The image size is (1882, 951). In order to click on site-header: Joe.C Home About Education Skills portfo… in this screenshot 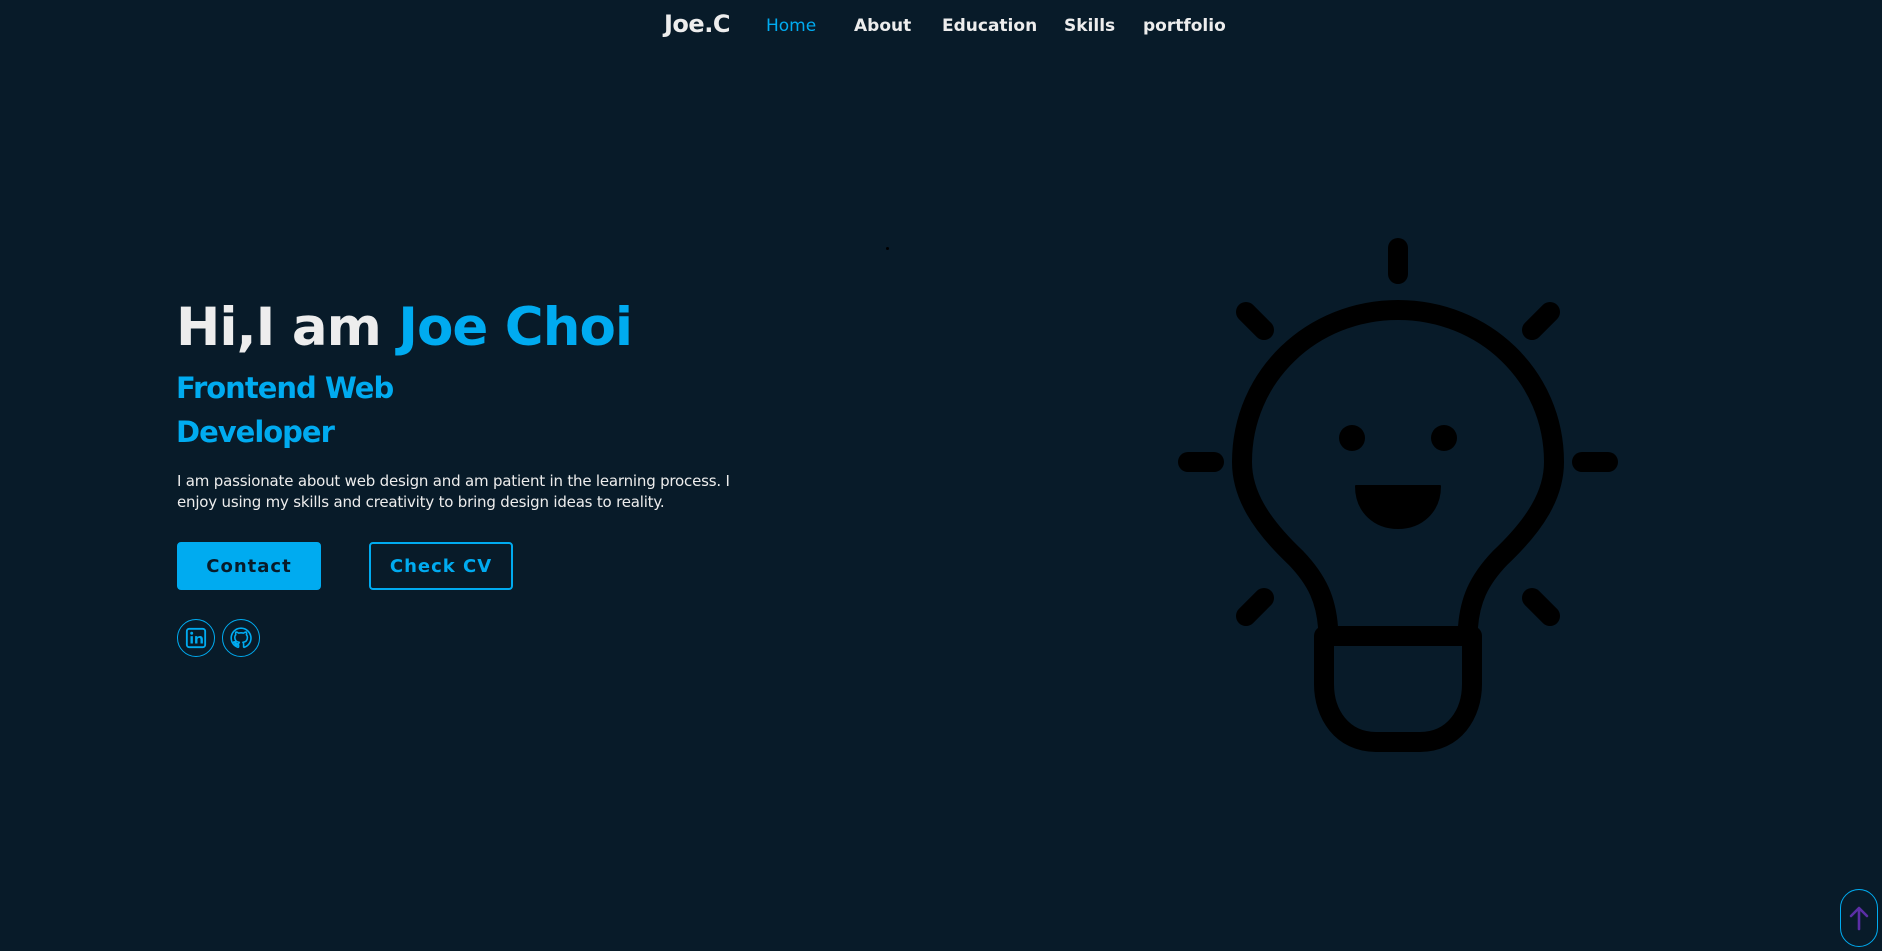, I will do `click(941, 26)`.